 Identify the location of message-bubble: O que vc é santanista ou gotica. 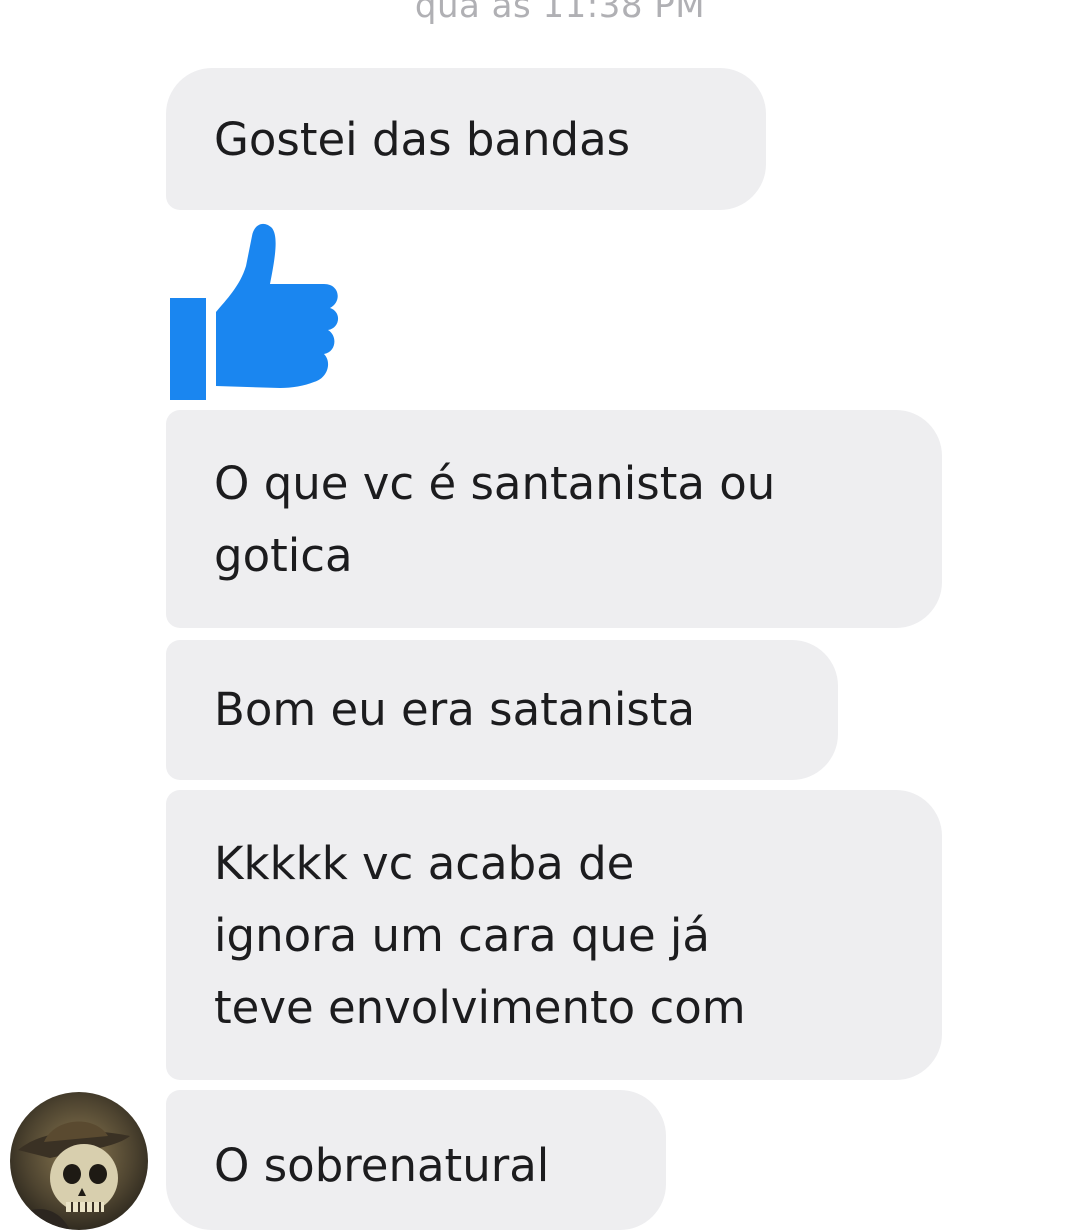
(554, 519).